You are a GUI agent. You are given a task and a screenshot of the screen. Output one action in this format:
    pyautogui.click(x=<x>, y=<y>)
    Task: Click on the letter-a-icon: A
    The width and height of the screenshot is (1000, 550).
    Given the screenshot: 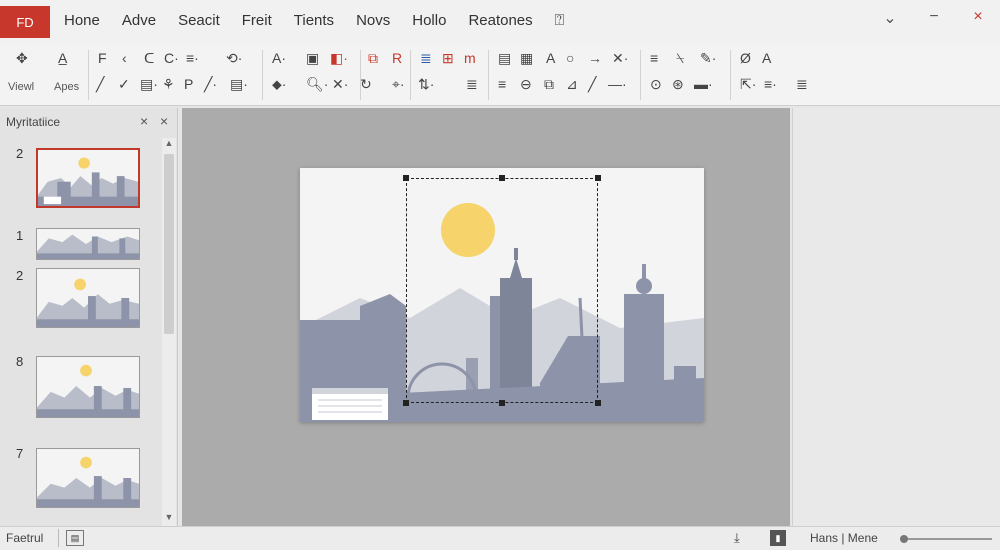 What is the action you would take?
    pyautogui.click(x=766, y=58)
    